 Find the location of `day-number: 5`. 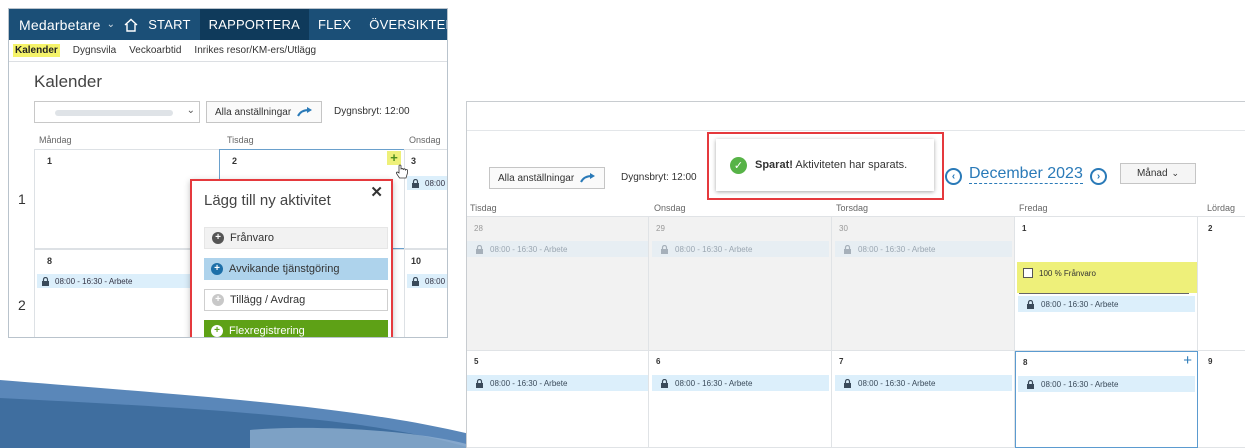

day-number: 5 is located at coordinates (476, 361).